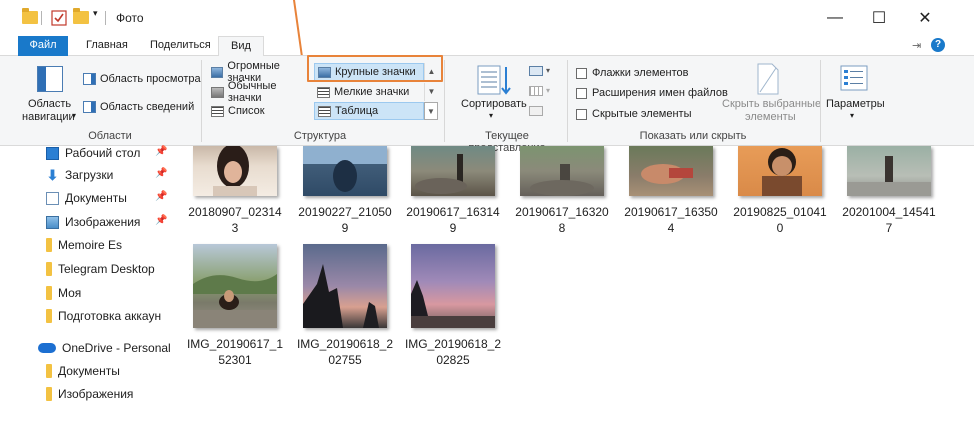 The width and height of the screenshot is (974, 422). I want to click on item-checkboxes-checkbox, so click(581, 73).